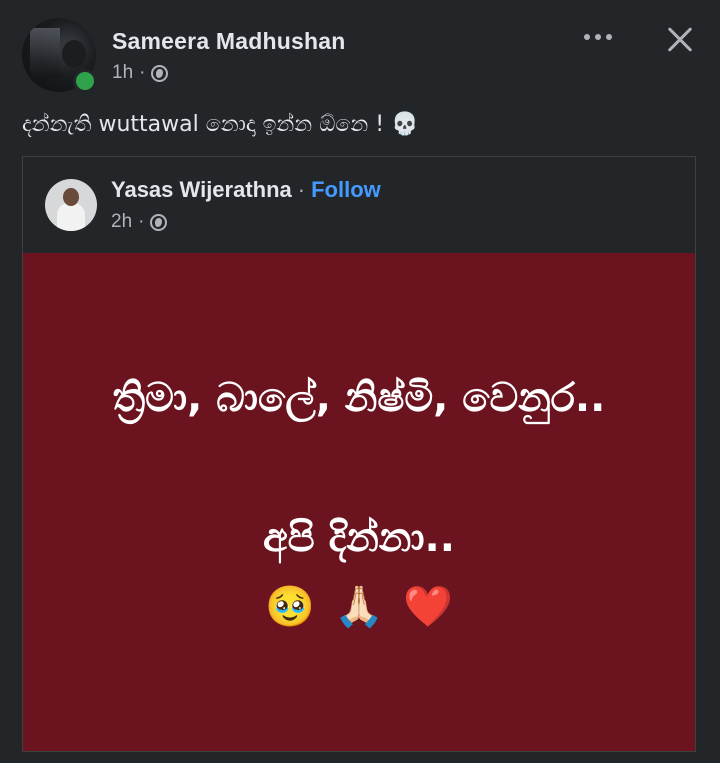  What do you see at coordinates (71, 217) in the screenshot?
I see `avatar-shirt` at bounding box center [71, 217].